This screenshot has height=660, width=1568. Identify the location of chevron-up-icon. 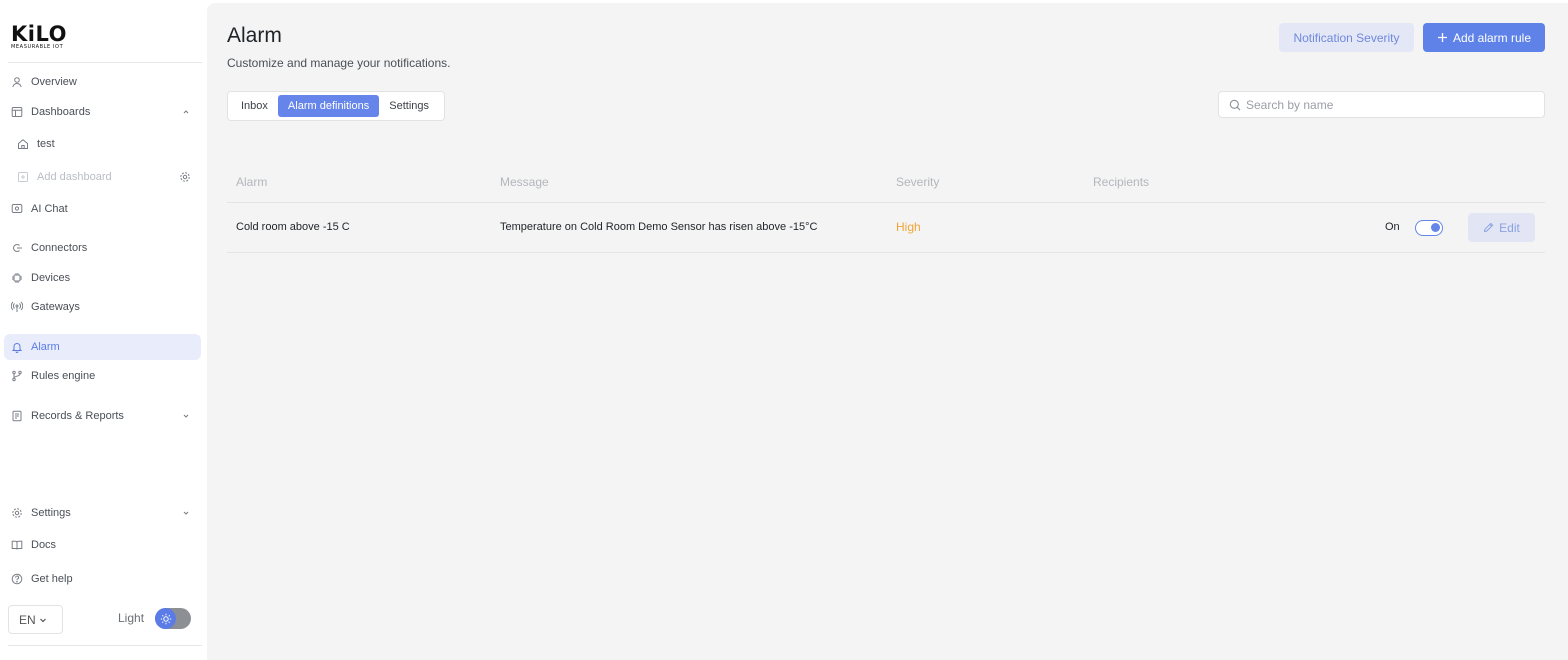
(186, 112).